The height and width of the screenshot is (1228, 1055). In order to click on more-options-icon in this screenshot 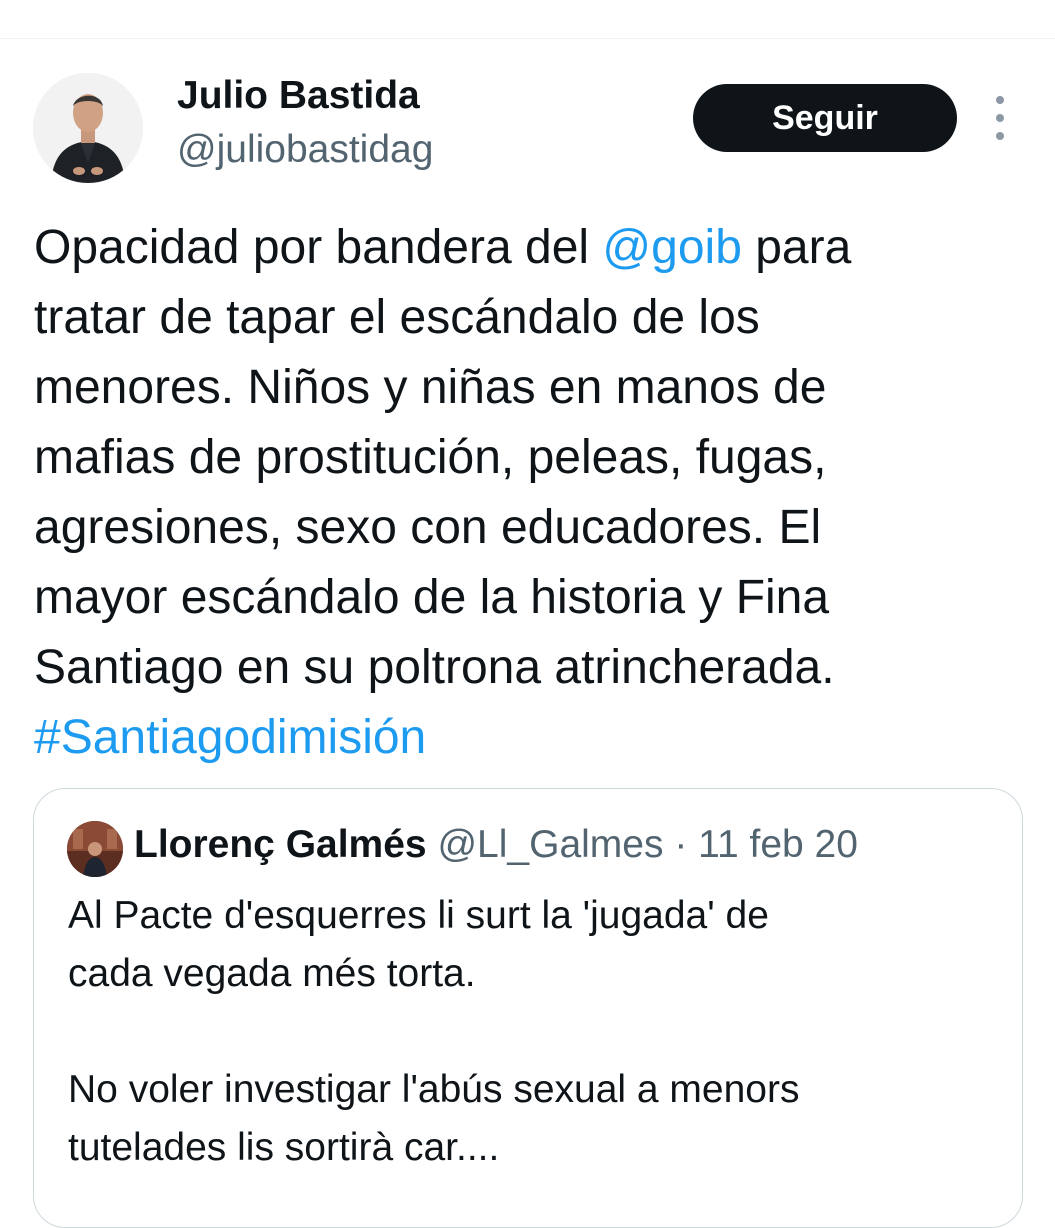, I will do `click(1000, 118)`.